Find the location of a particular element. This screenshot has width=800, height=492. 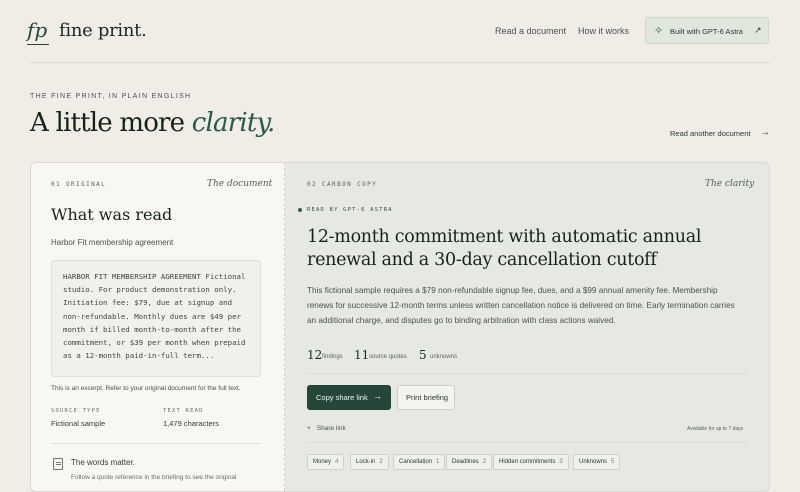

external-arrow-icon: ↗ is located at coordinates (758, 30).